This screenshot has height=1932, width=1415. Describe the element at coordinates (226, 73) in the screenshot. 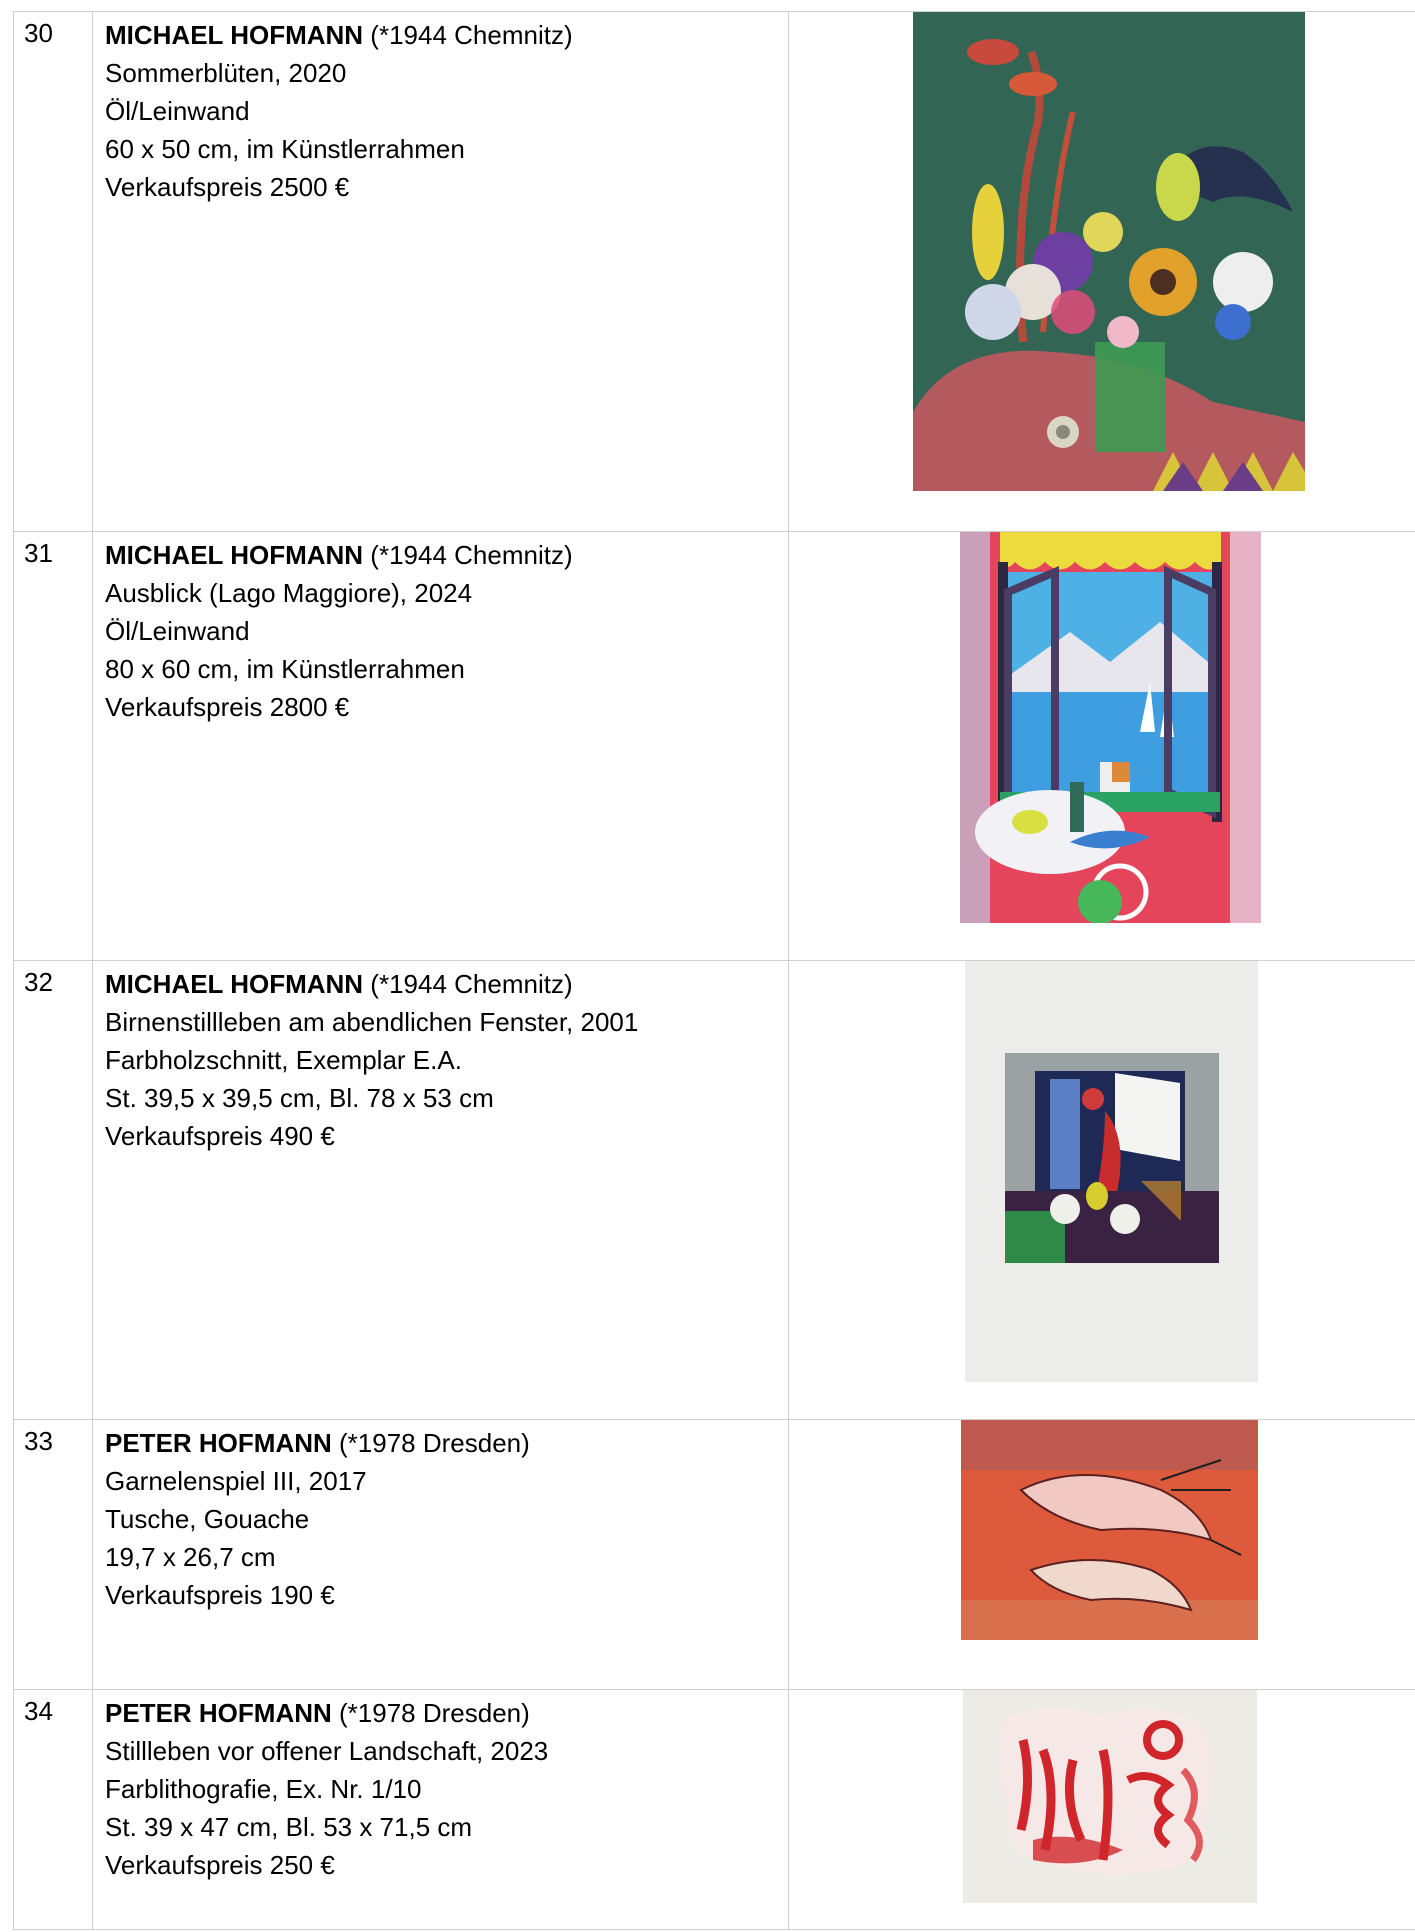

I see `artwork-title: Sommerblüten, 2020` at that location.